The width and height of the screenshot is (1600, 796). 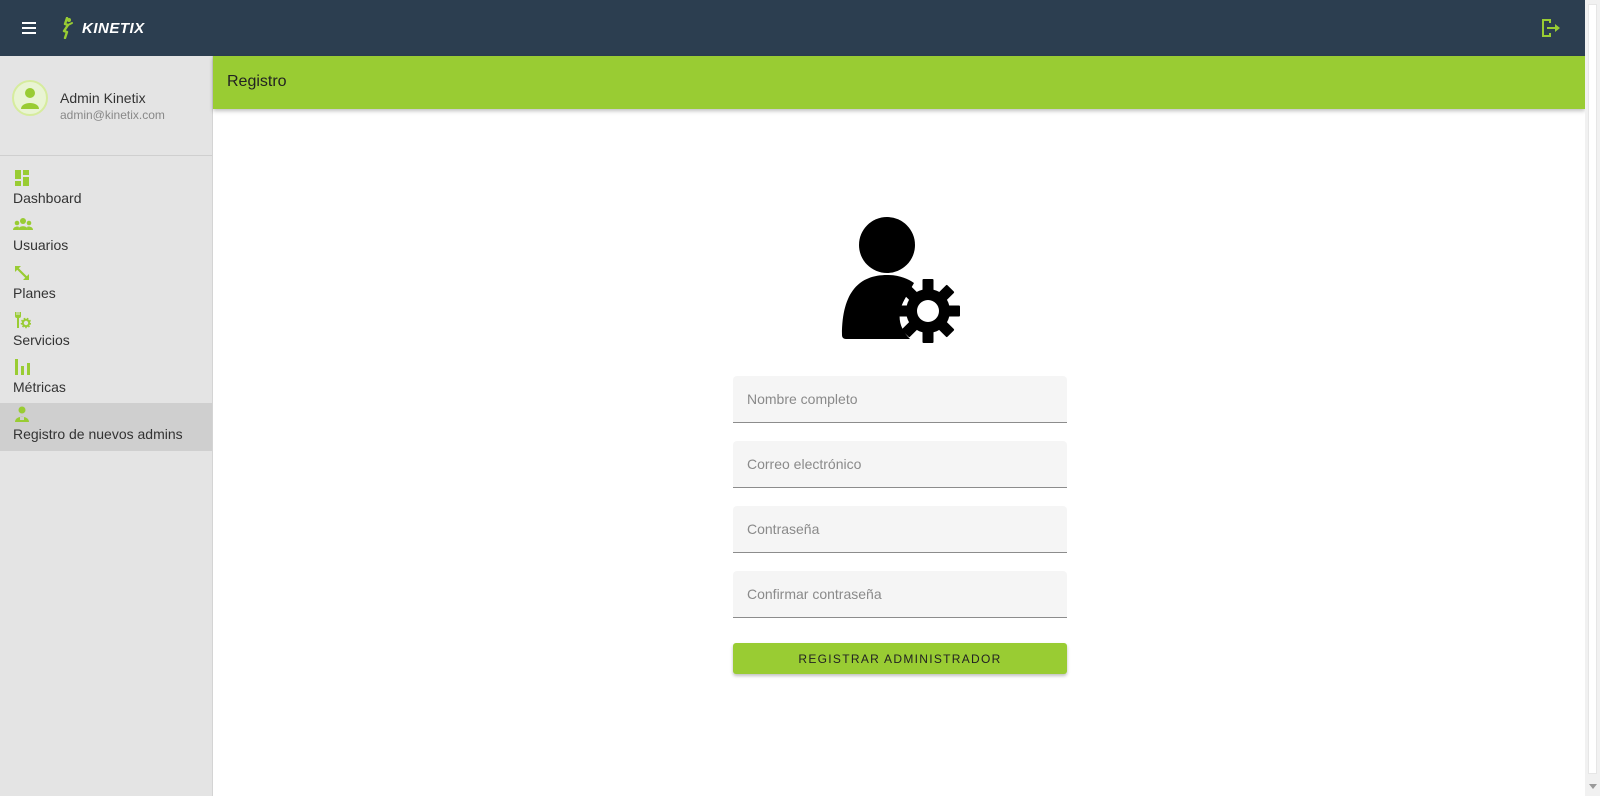 I want to click on sidebar-item-metricas: Métricas, so click(x=106, y=379).